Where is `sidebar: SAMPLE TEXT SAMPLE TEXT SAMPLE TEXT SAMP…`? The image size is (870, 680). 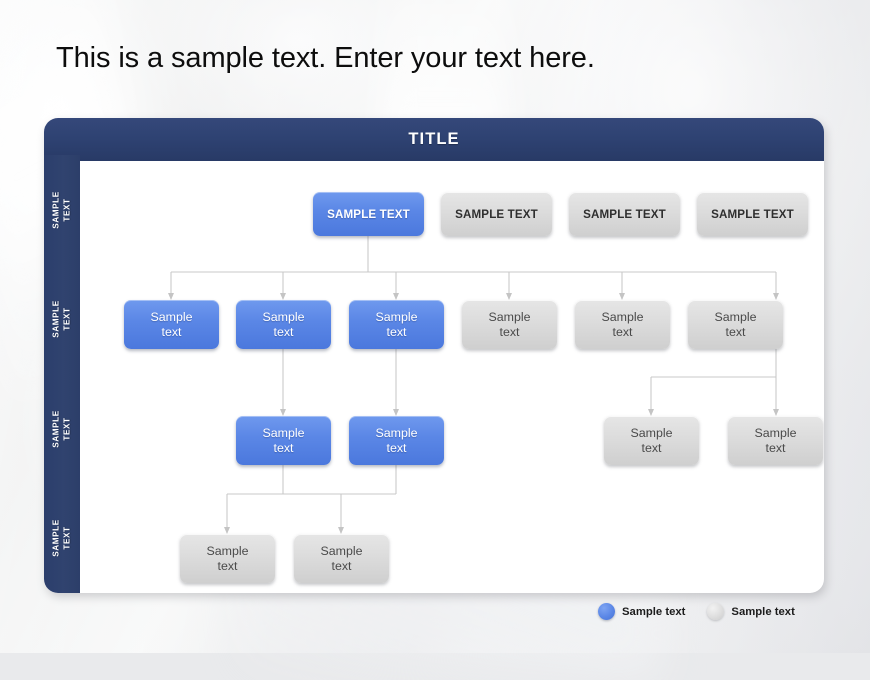 sidebar: SAMPLE TEXT SAMPLE TEXT SAMPLE TEXT SAMP… is located at coordinates (62, 374).